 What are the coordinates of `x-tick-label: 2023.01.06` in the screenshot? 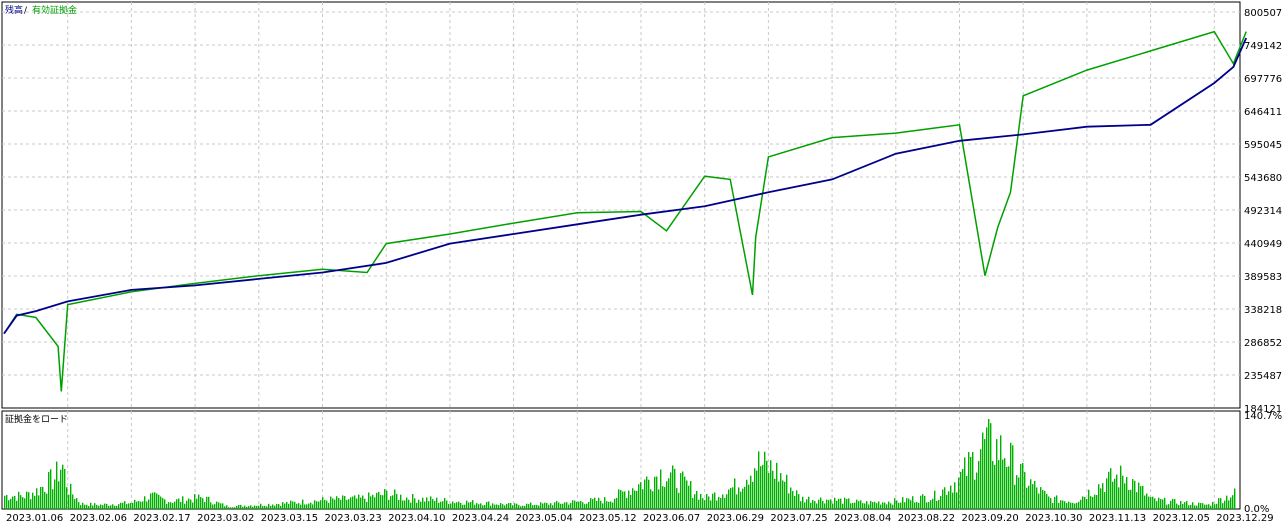 It's located at (34, 518).